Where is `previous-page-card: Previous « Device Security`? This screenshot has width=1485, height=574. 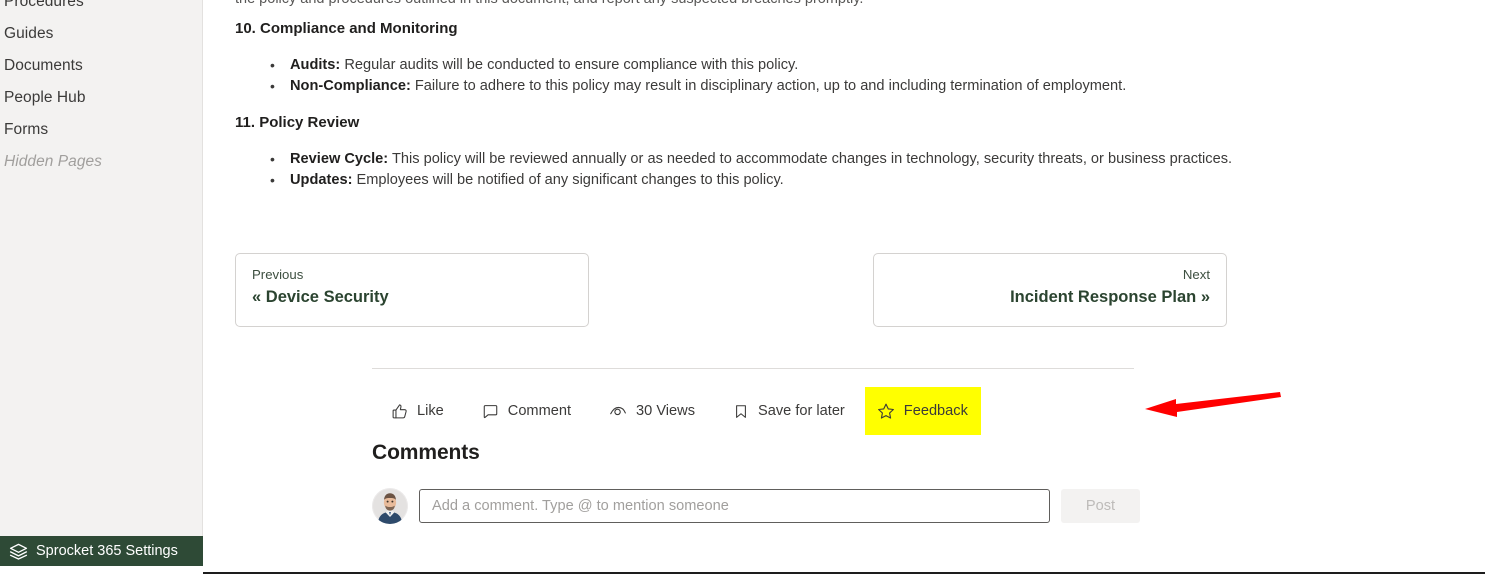 previous-page-card: Previous « Device Security is located at coordinates (412, 290).